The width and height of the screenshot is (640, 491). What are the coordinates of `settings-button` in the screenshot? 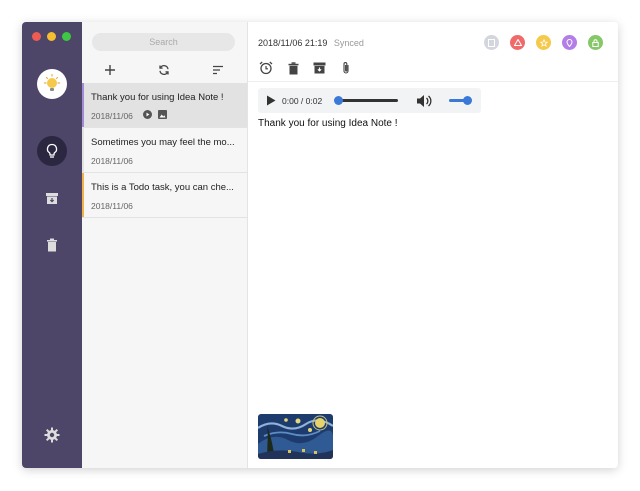 It's located at (52, 435).